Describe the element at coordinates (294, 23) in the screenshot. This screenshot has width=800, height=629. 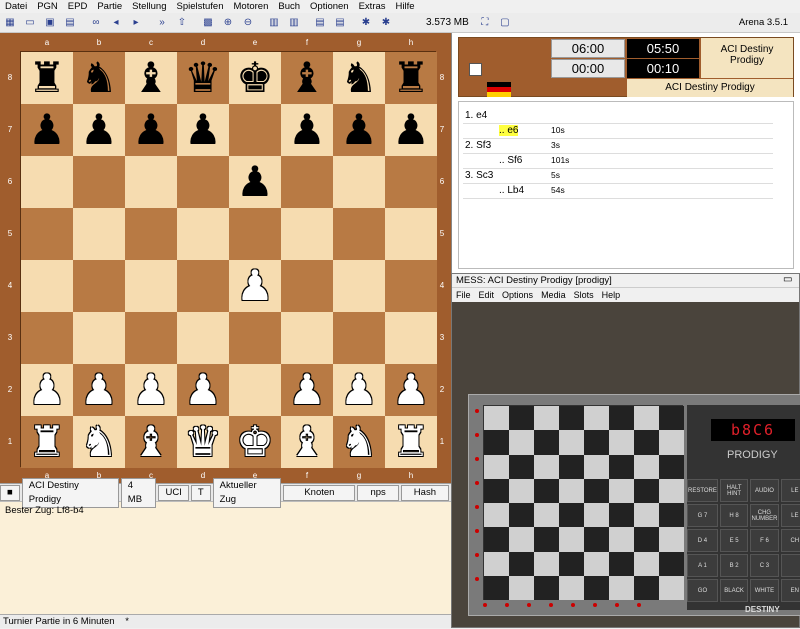
I see `pgn2-icon: ▥` at that location.